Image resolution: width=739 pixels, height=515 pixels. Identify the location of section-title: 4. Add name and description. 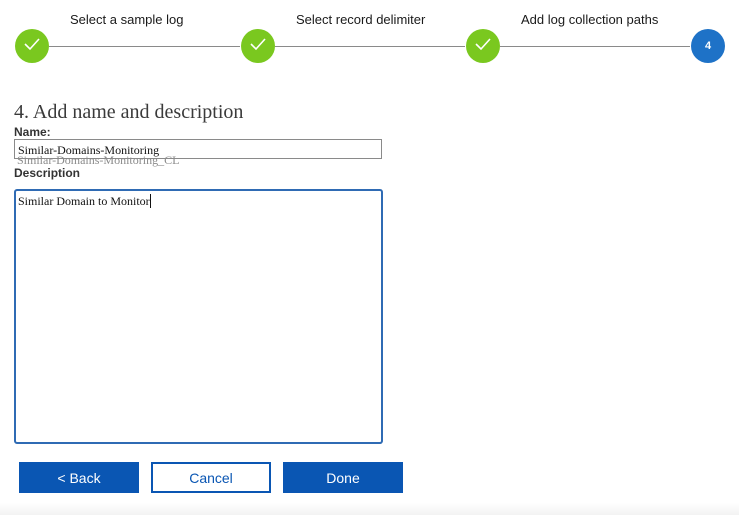
(129, 112).